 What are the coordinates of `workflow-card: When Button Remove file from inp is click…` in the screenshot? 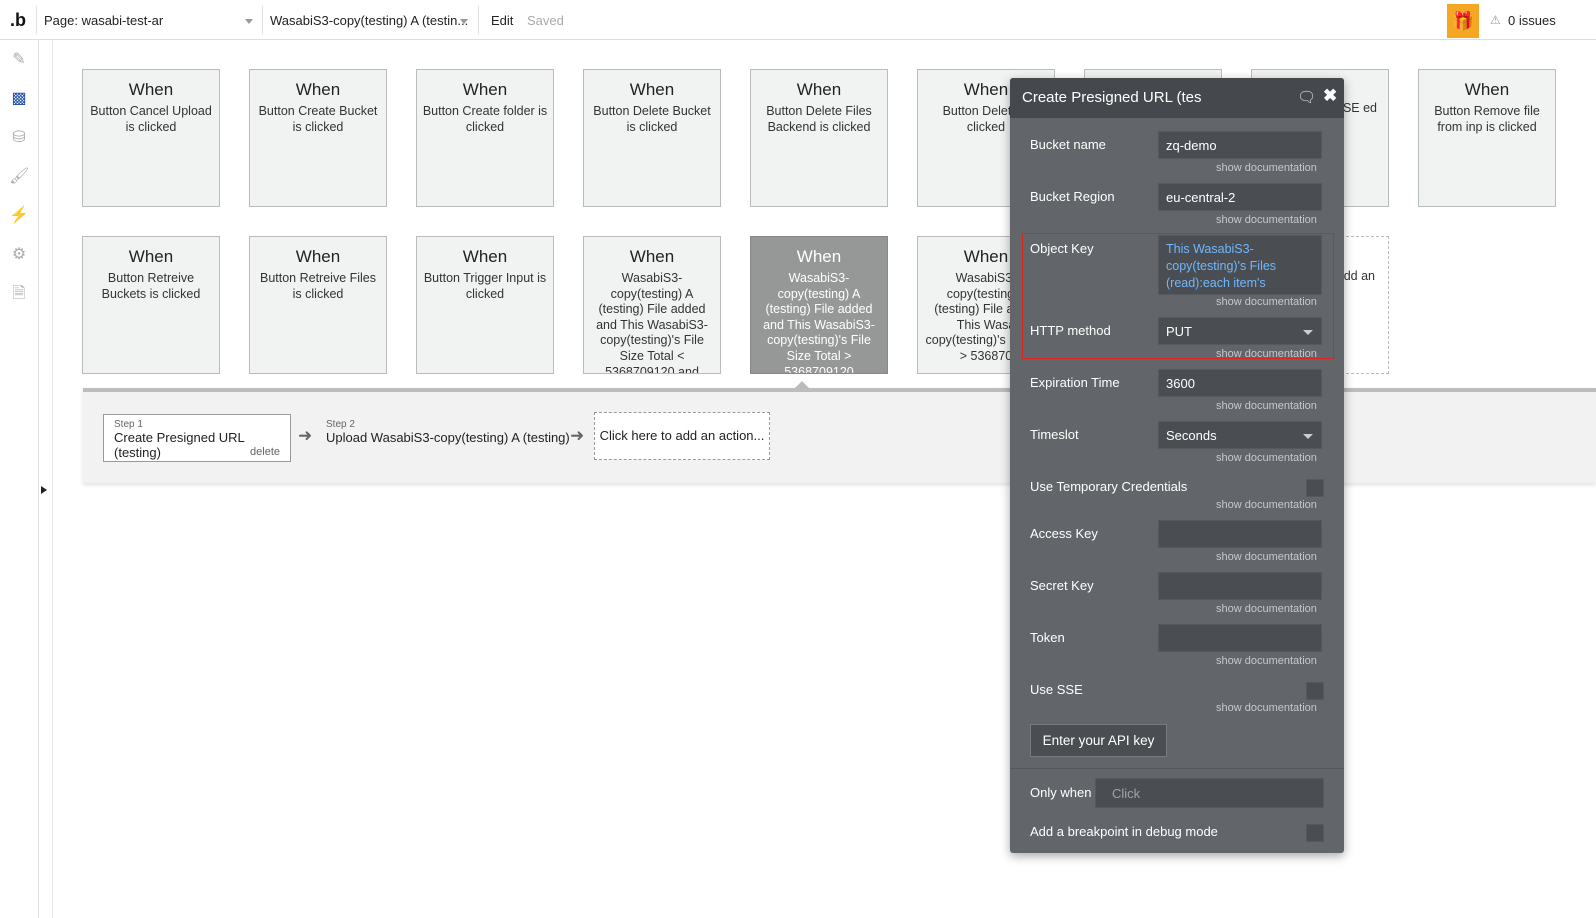 It's located at (1487, 138).